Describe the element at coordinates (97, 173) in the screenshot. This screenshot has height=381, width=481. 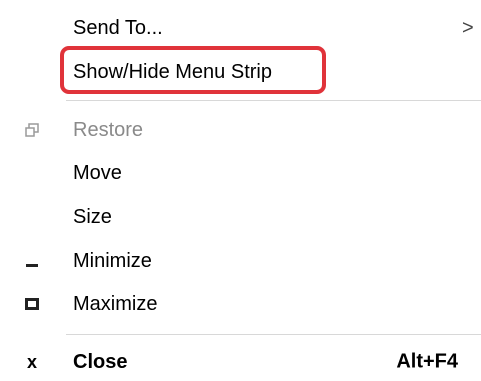
I see `menu-item-label: Move` at that location.